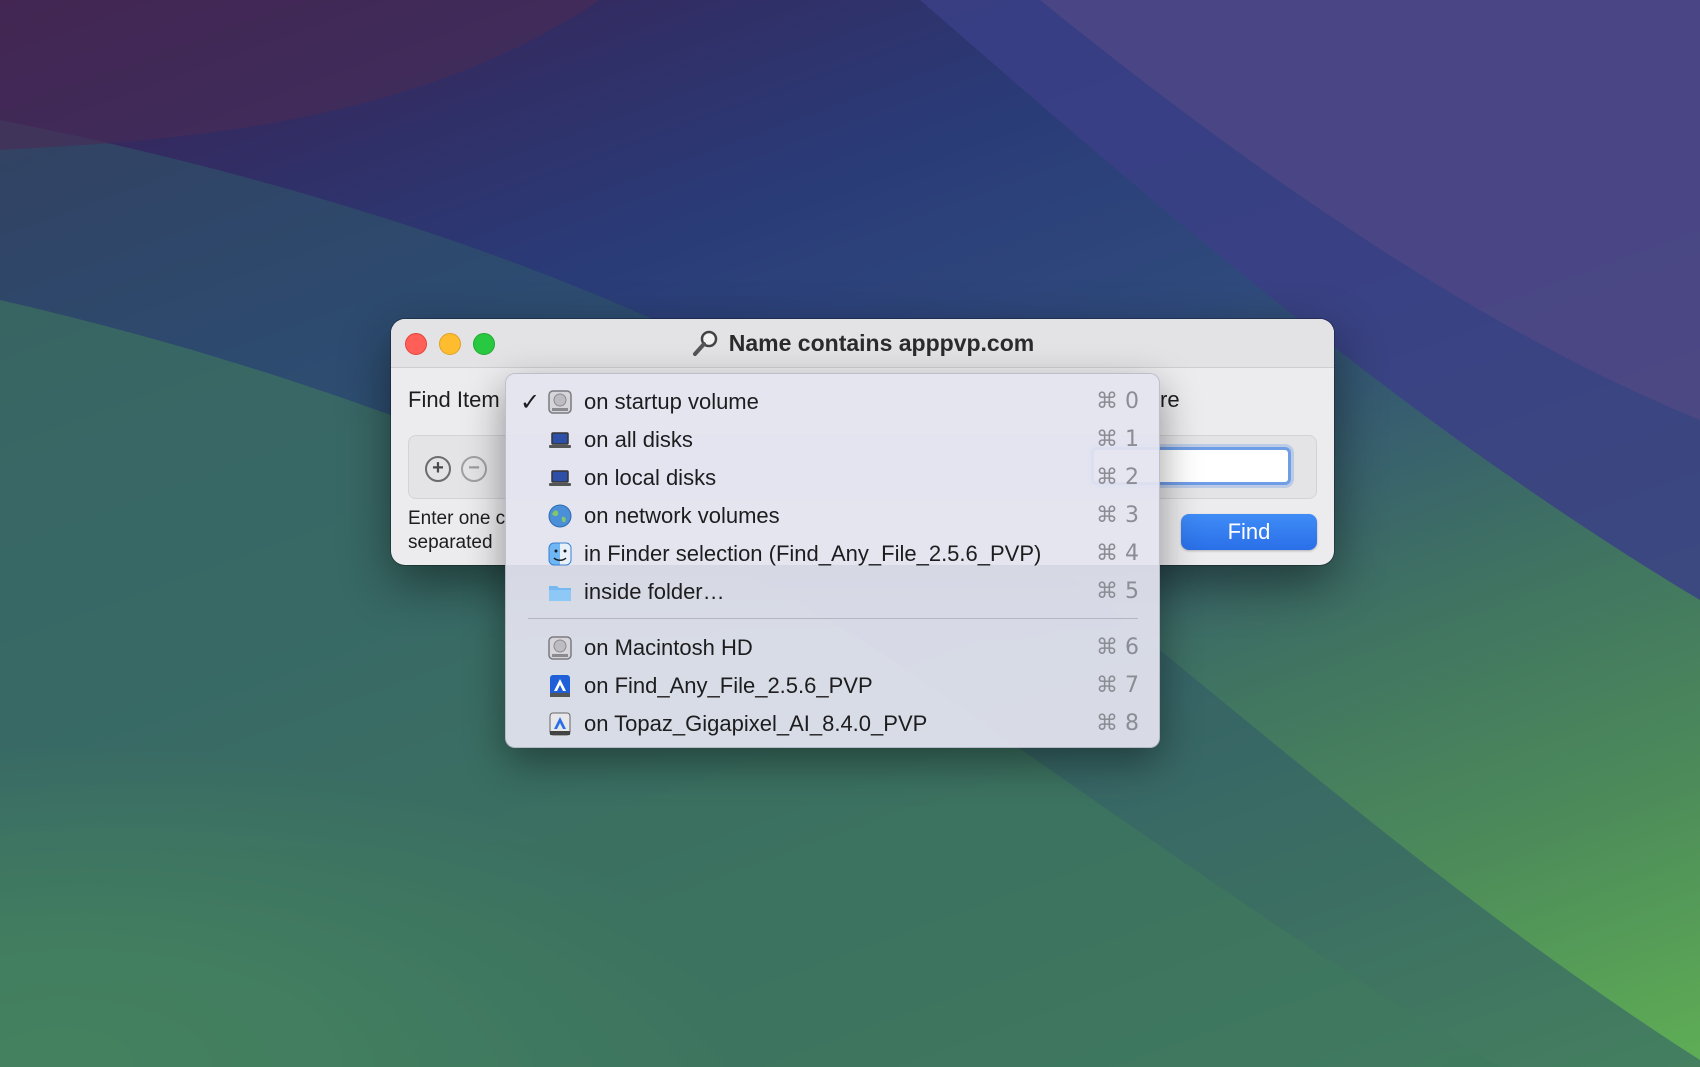 Image resolution: width=1700 pixels, height=1067 pixels. I want to click on menu-item-inside-folder: inside folder… ⌘ 5, so click(832, 592).